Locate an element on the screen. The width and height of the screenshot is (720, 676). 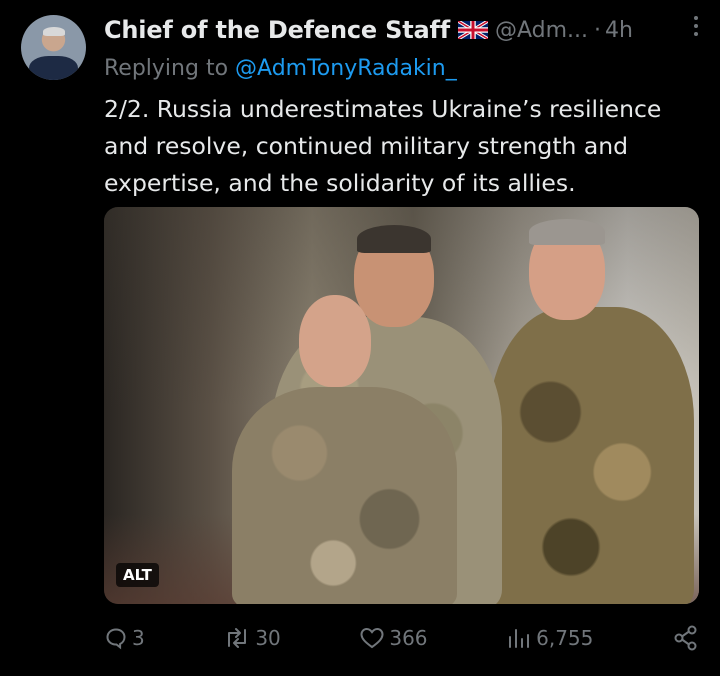
view-count: 6,755 is located at coordinates (565, 638).